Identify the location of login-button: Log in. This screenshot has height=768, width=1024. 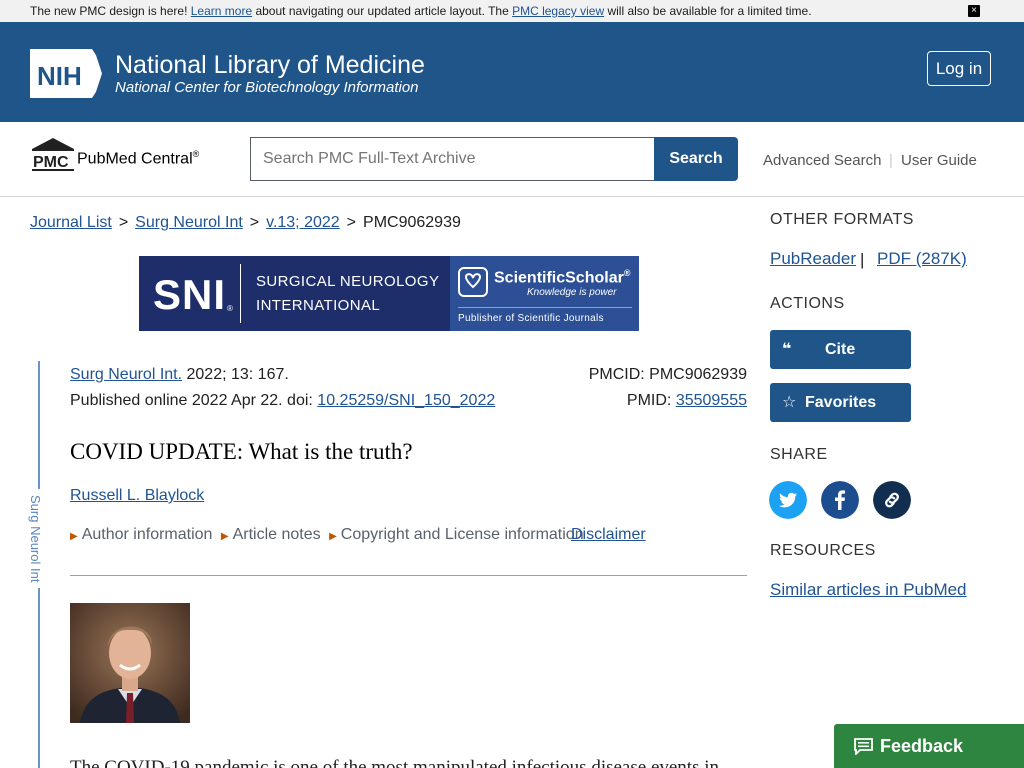
(959, 68).